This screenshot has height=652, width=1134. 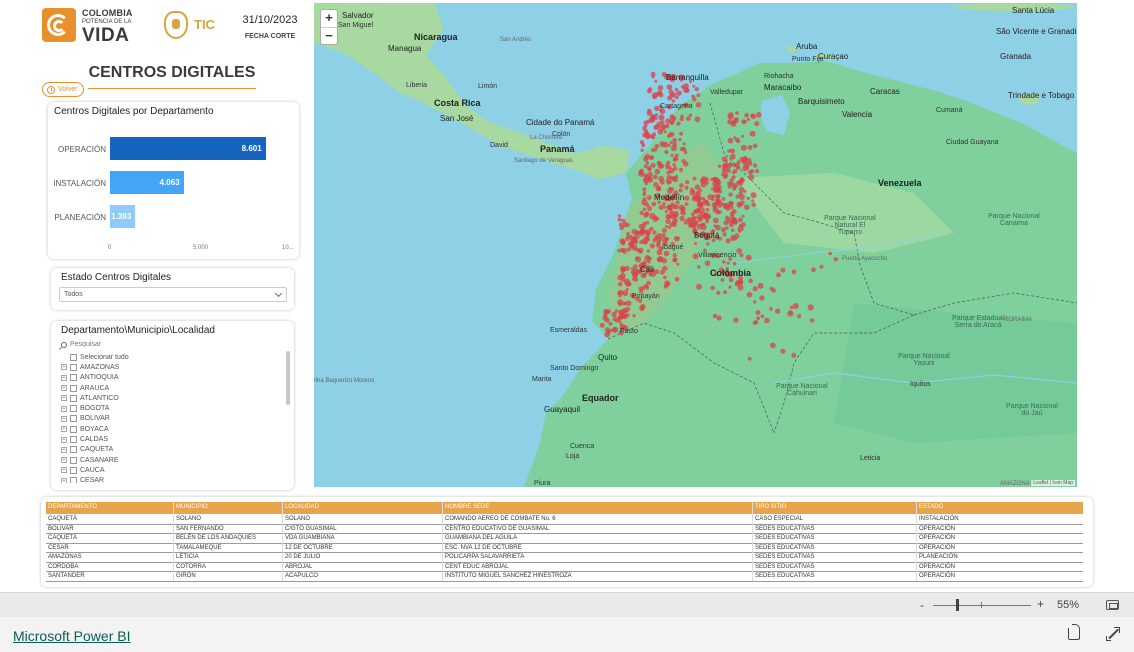 I want to click on slicer-item: + CAUCA, so click(x=174, y=470).